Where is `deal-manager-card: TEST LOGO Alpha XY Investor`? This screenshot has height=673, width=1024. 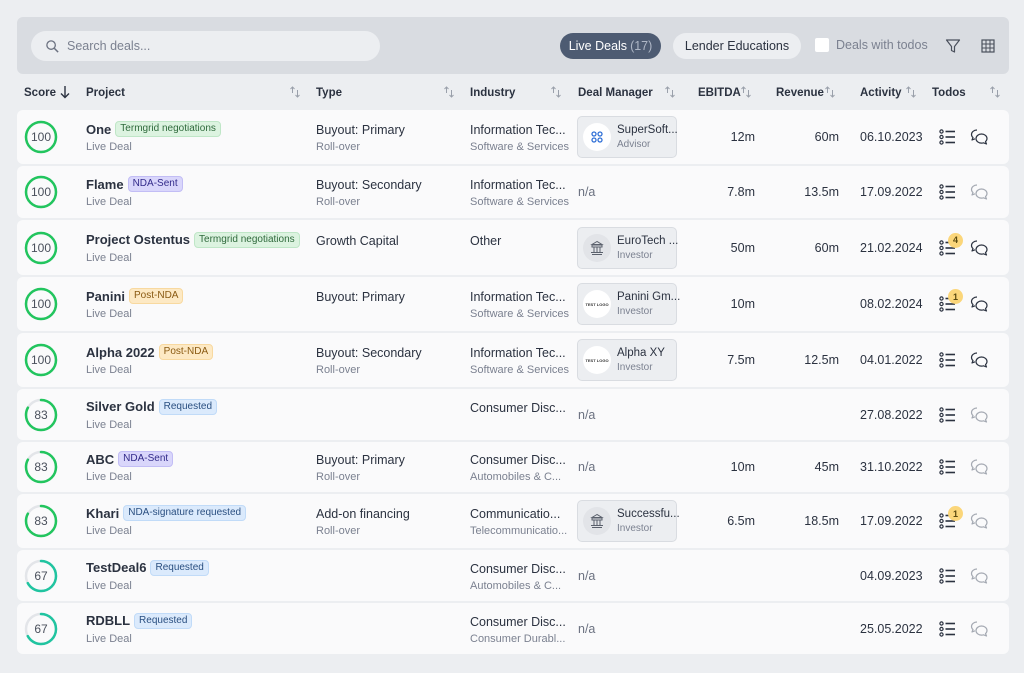 deal-manager-card: TEST LOGO Alpha XY Investor is located at coordinates (627, 360).